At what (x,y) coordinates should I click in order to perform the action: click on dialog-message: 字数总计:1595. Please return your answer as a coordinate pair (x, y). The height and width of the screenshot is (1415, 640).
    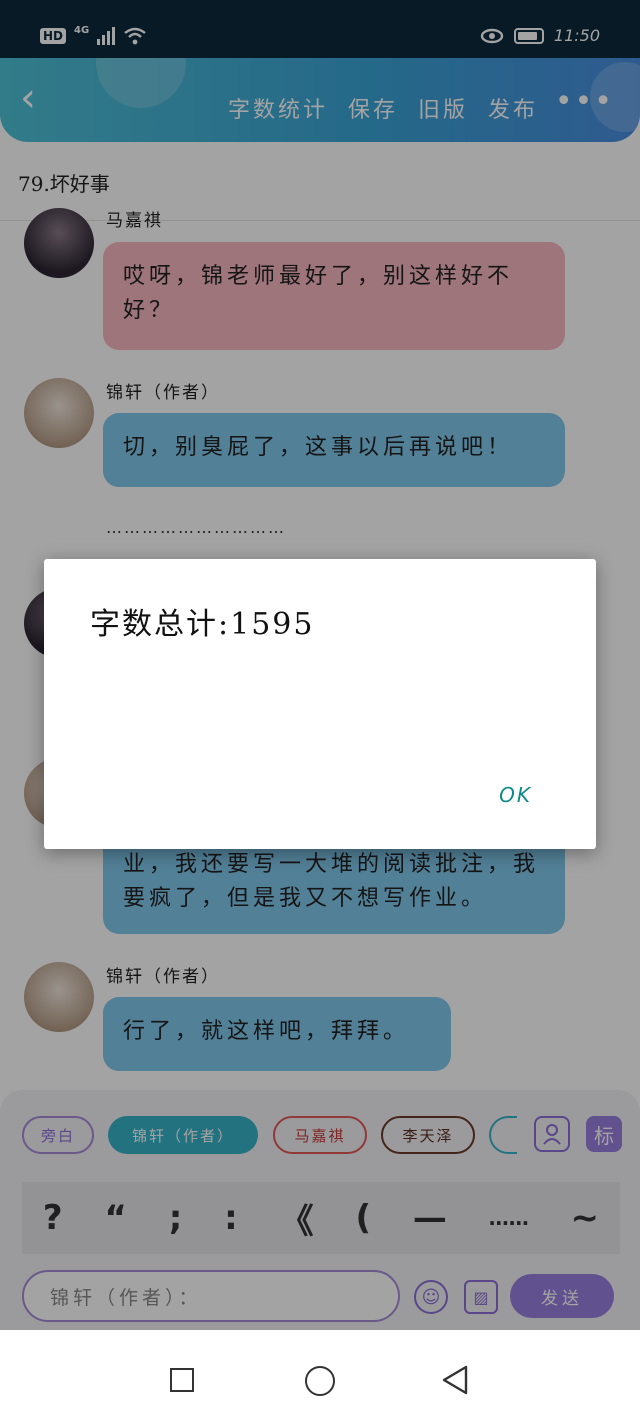
    Looking at the image, I should click on (202, 624).